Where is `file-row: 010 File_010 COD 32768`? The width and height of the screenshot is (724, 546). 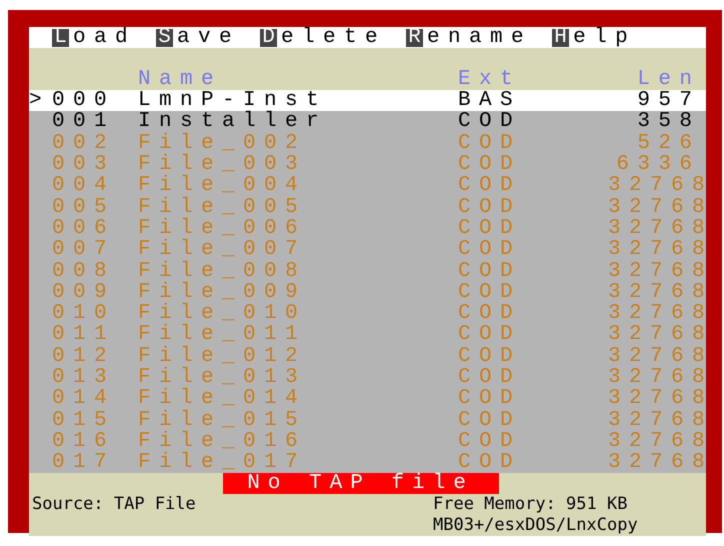 file-row: 010 File_010 COD 32768 is located at coordinates (367, 313).